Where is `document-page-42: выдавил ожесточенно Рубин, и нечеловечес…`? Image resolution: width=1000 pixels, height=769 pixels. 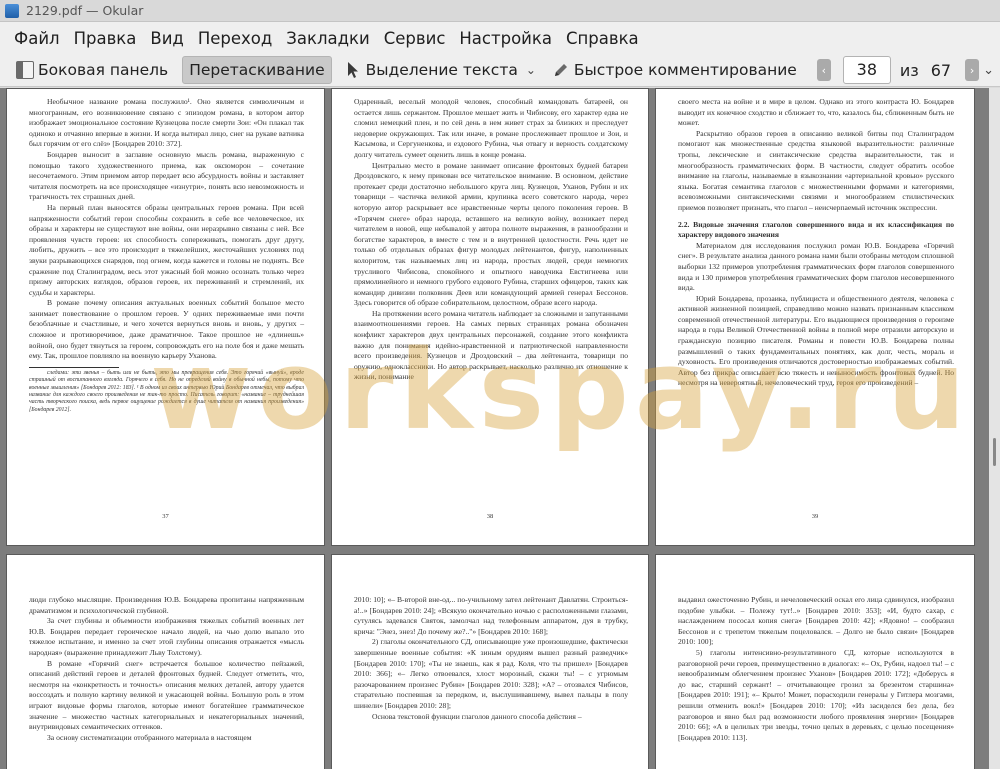
document-page-42: выдавил ожесточенно Рубин, и нечеловечес… is located at coordinates (815, 661).